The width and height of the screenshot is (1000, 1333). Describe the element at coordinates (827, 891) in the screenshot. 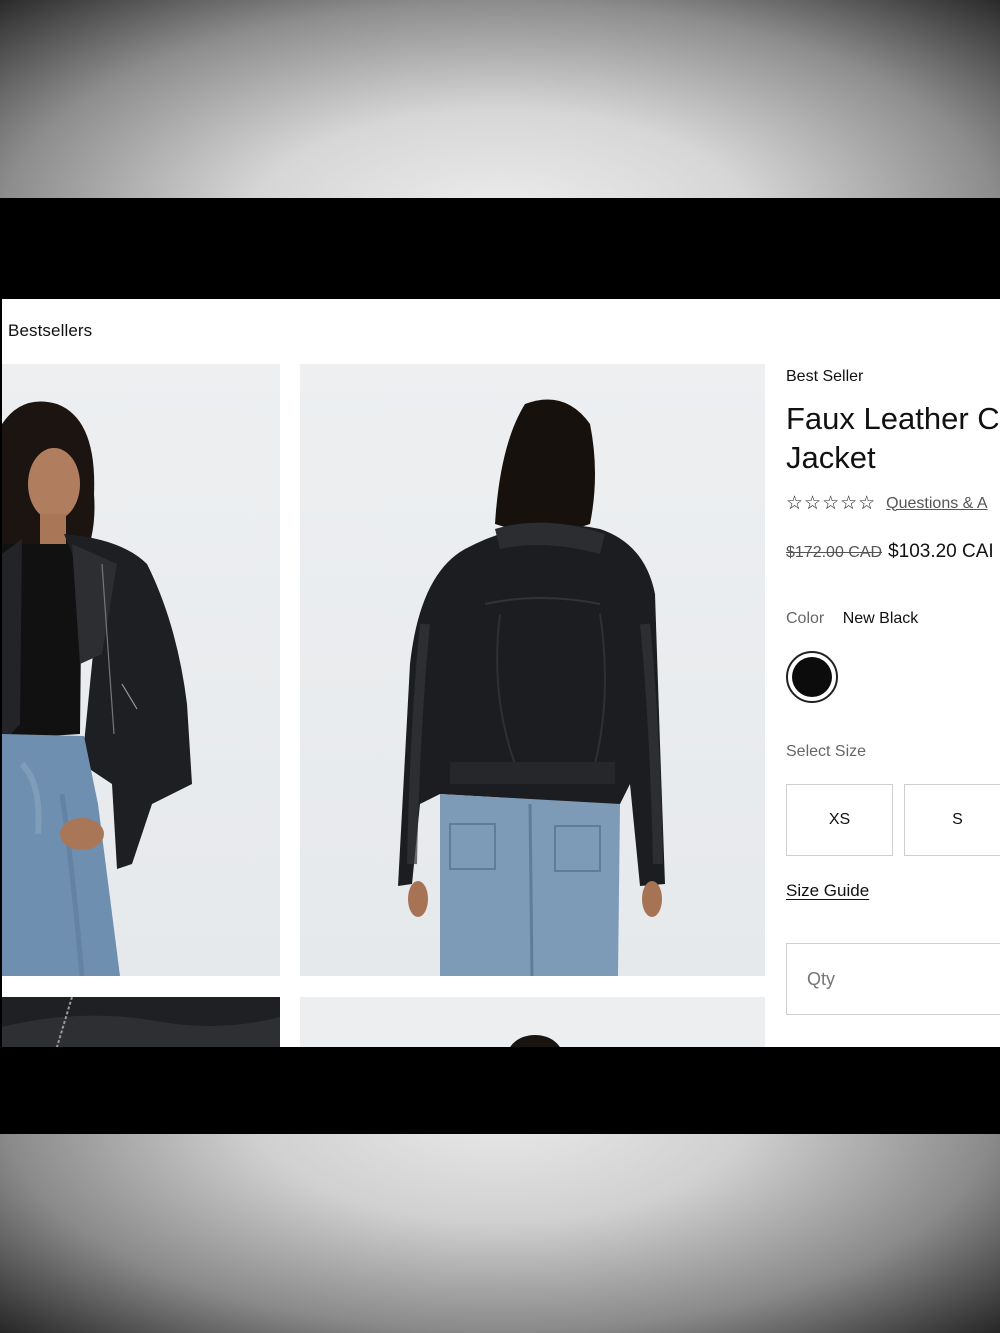

I see `size-guide-link: Size Guide` at that location.